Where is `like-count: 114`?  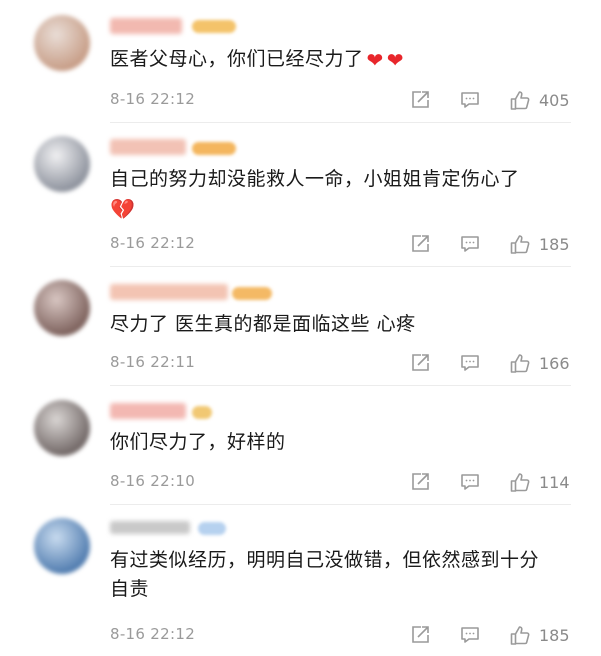 like-count: 114 is located at coordinates (554, 482).